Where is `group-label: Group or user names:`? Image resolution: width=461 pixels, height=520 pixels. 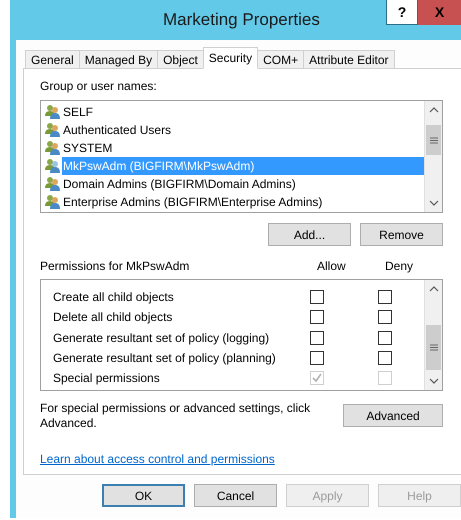 group-label: Group or user names: is located at coordinates (99, 86).